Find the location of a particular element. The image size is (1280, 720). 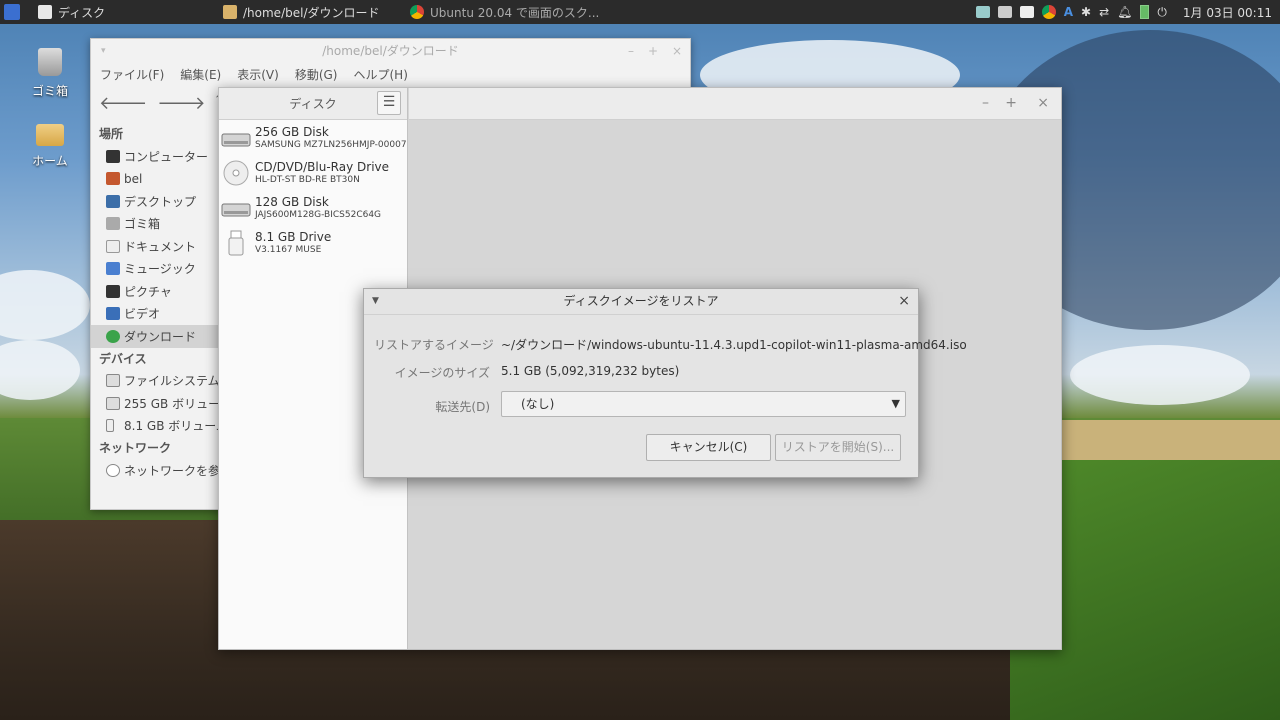

sidebar-item-label: 255 GB ボリューム is located at coordinates (171, 403).